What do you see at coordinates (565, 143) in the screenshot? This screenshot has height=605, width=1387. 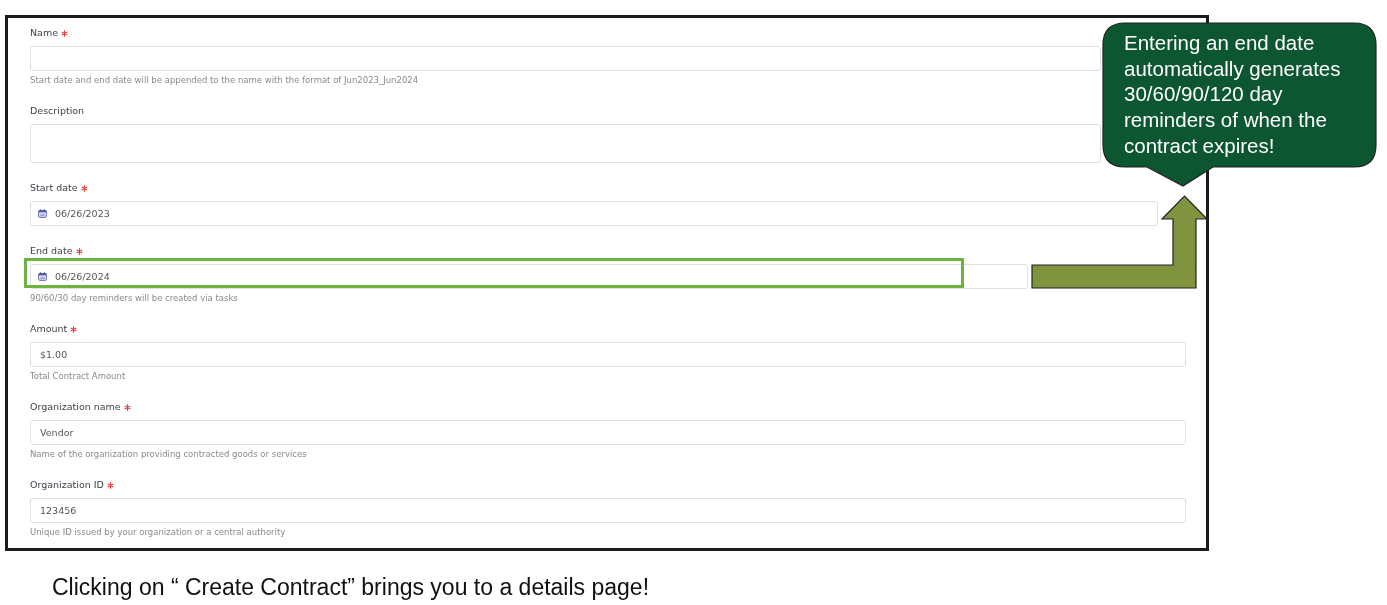 I see `textarea-field` at bounding box center [565, 143].